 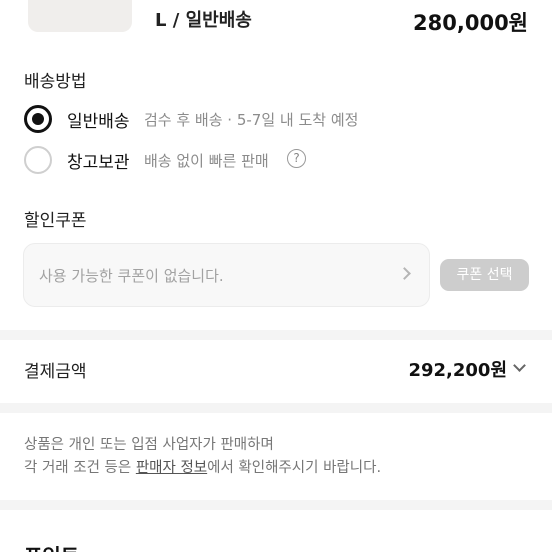 I want to click on help-icon: ?, so click(x=296, y=158).